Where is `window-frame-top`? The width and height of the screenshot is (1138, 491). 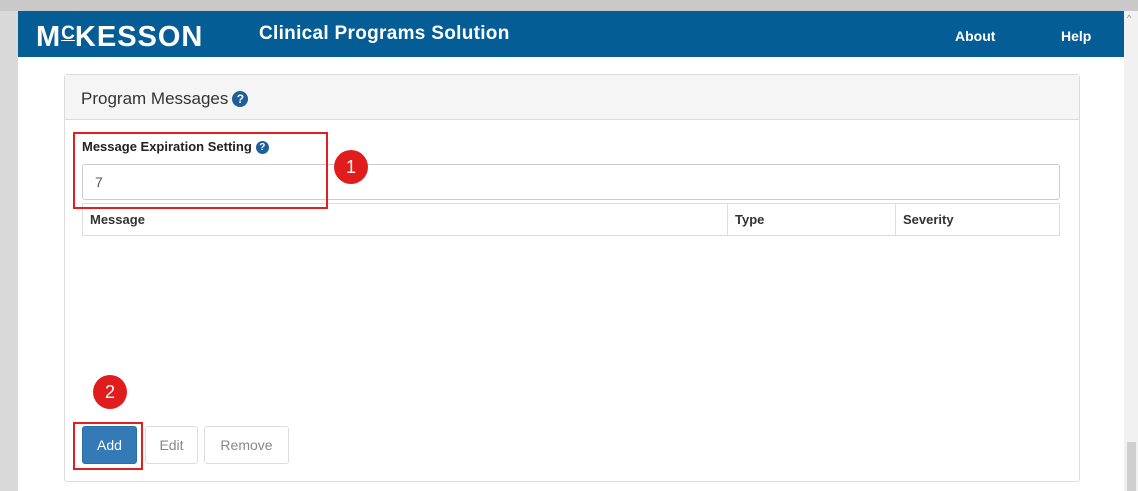
window-frame-top is located at coordinates (569, 5).